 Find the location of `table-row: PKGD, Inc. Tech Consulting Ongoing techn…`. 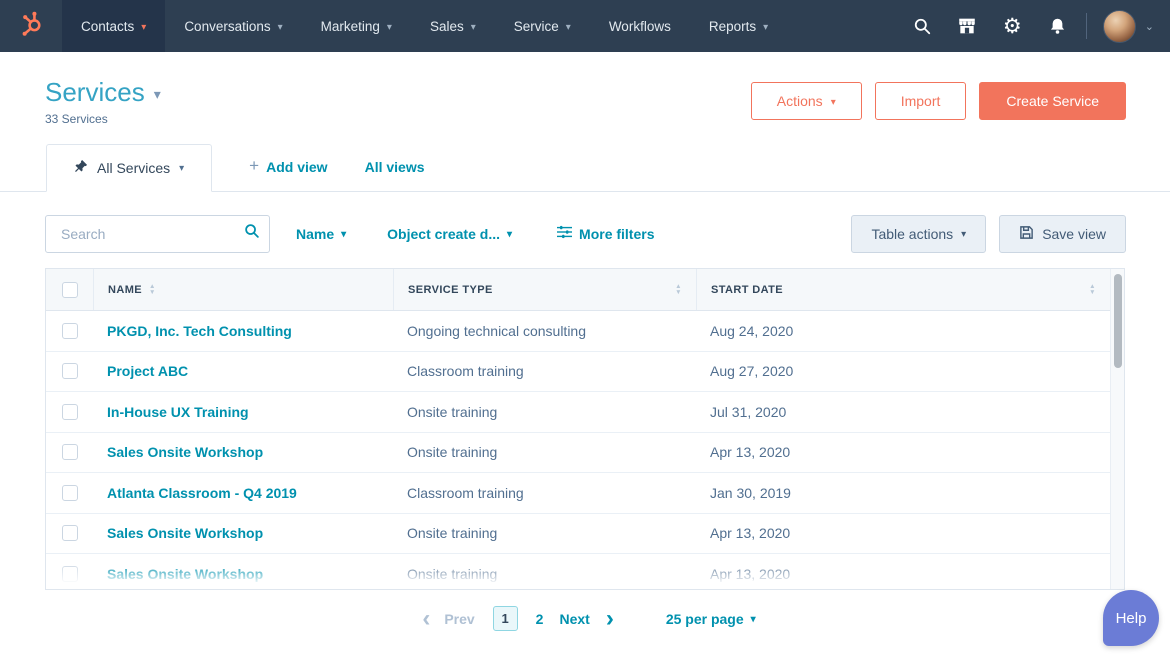

table-row: PKGD, Inc. Tech Consulting Ongoing techn… is located at coordinates (578, 331).